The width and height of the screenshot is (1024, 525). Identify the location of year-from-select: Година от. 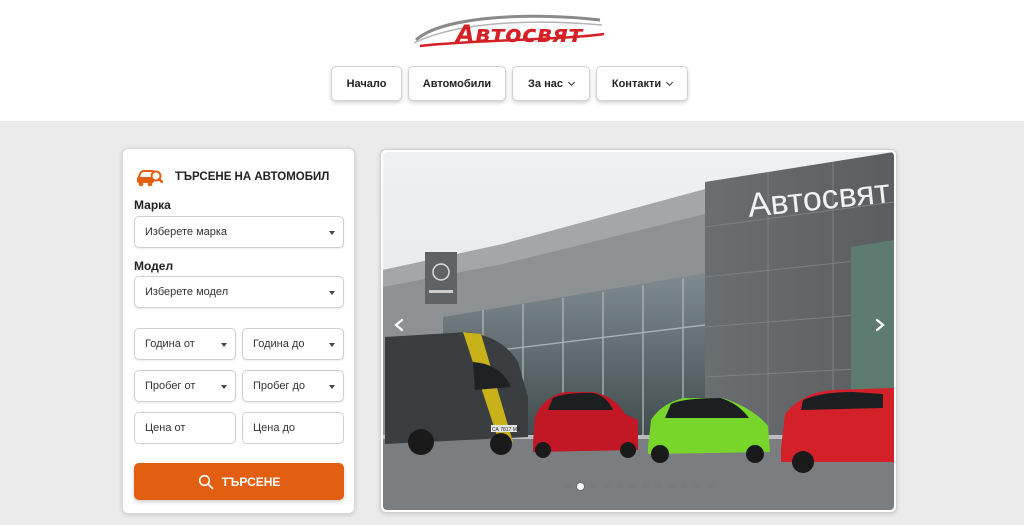
(185, 344).